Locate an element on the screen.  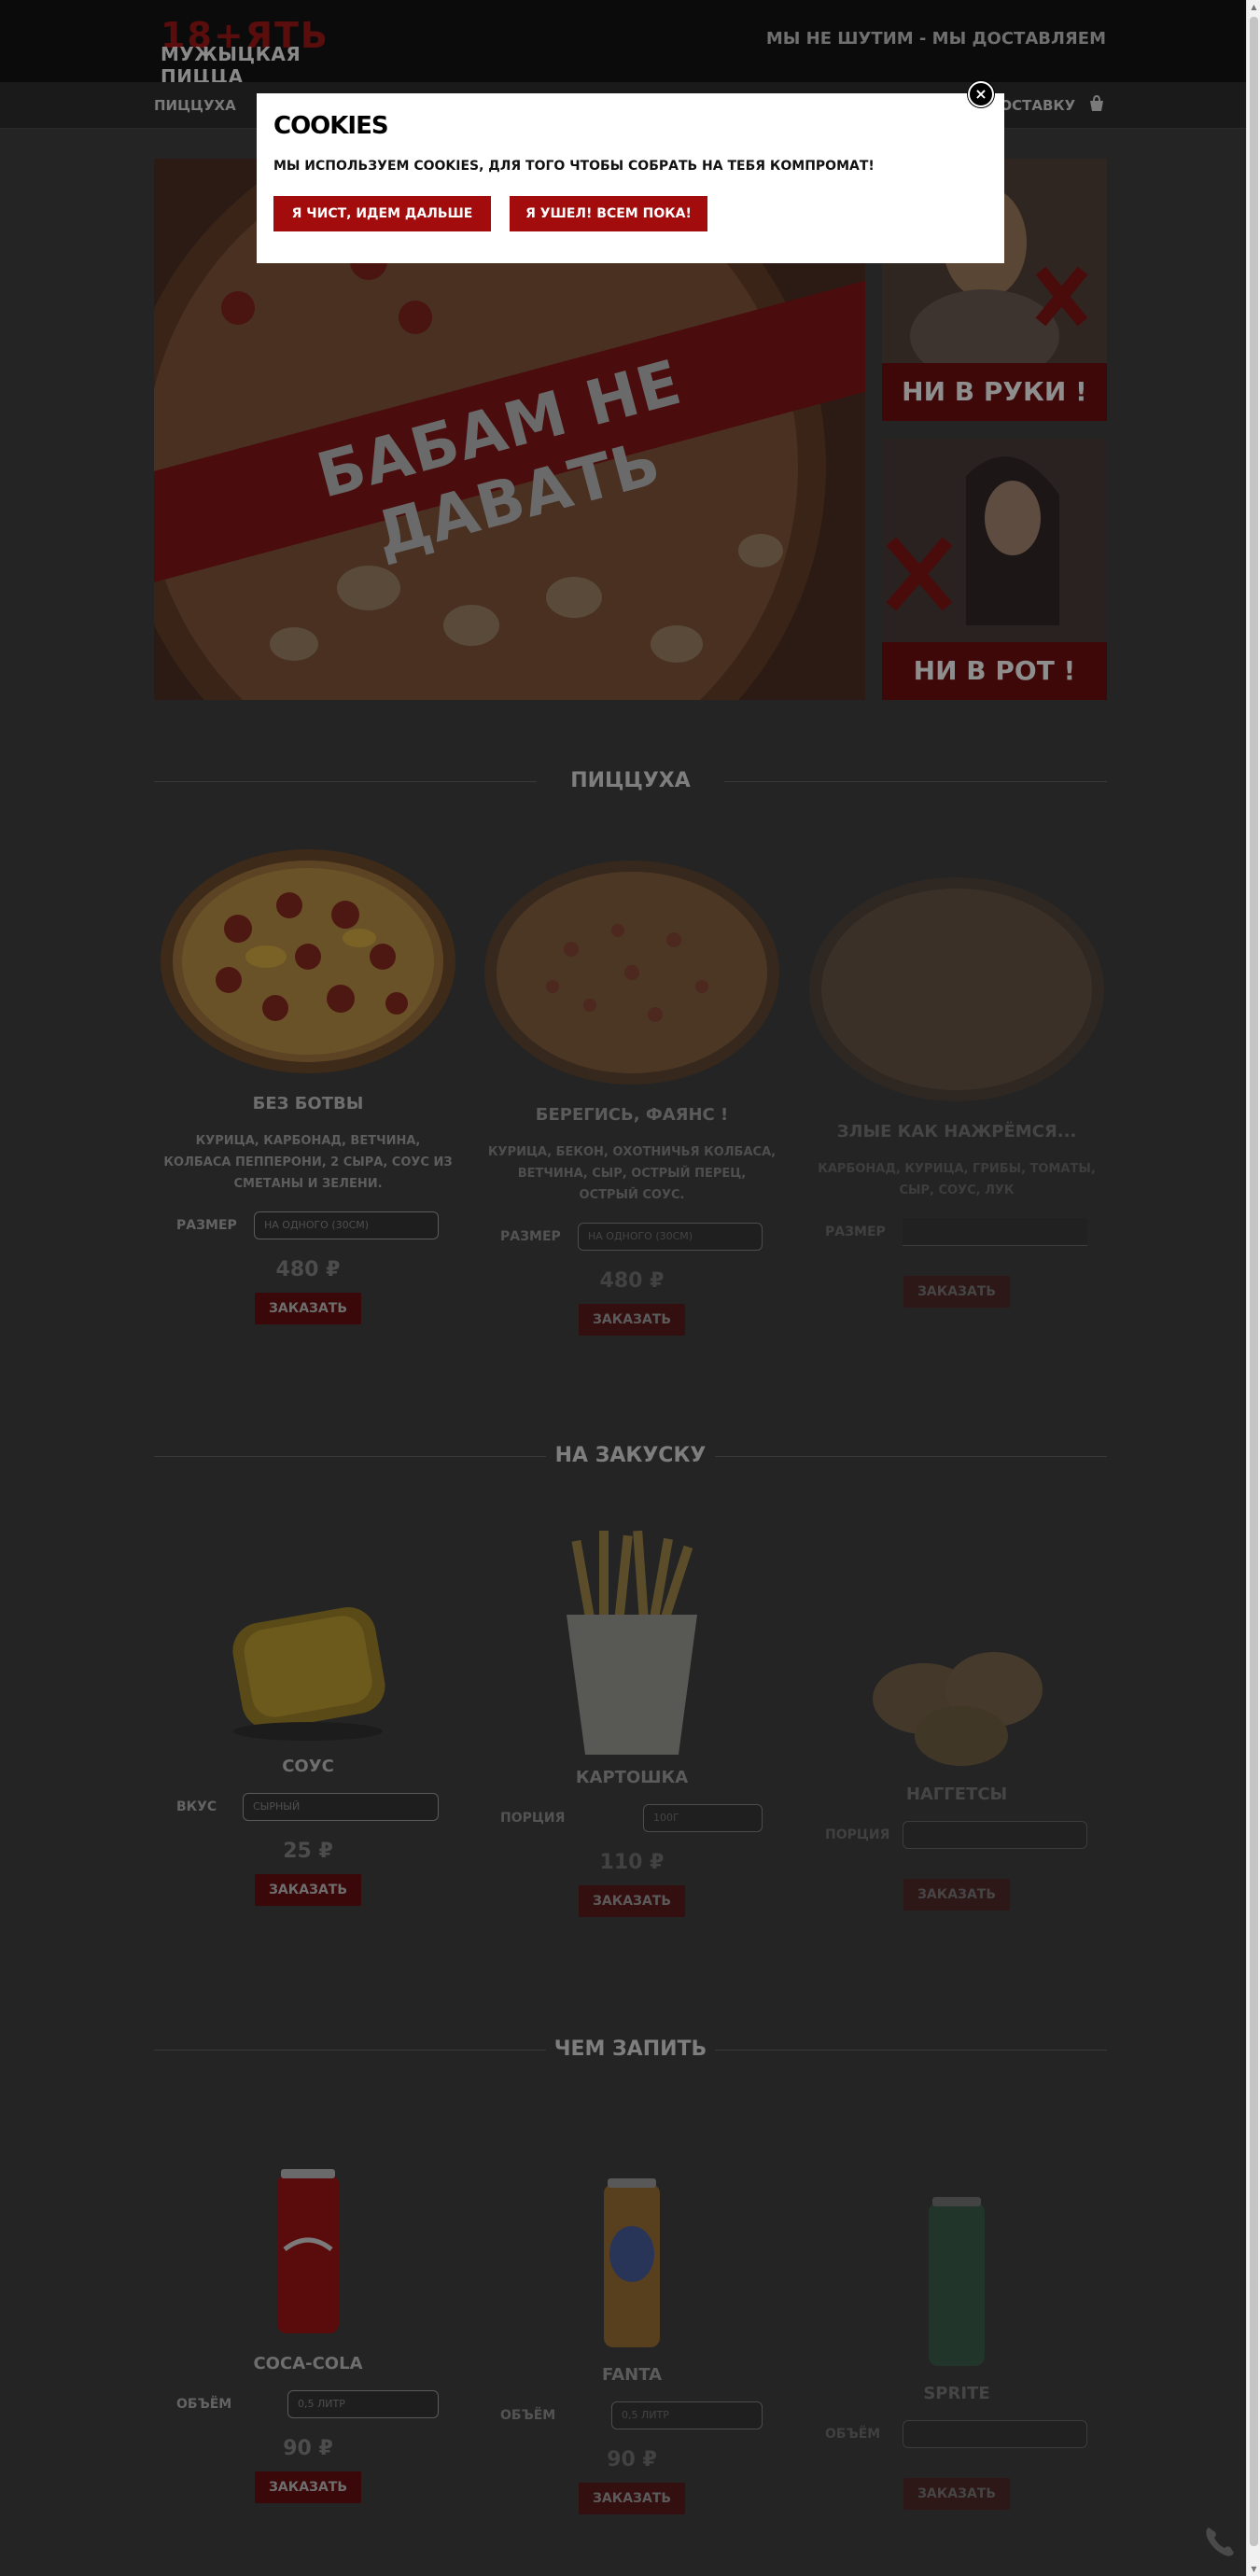
portion-select: 100Г is located at coordinates (703, 1818).